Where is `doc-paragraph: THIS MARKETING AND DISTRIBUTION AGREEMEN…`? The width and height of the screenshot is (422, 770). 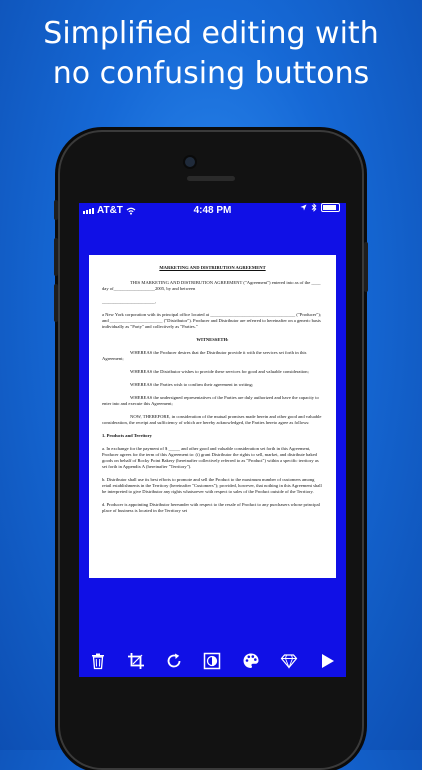 doc-paragraph: THIS MARKETING AND DISTRIBUTION AGREEMEN… is located at coordinates (212, 286).